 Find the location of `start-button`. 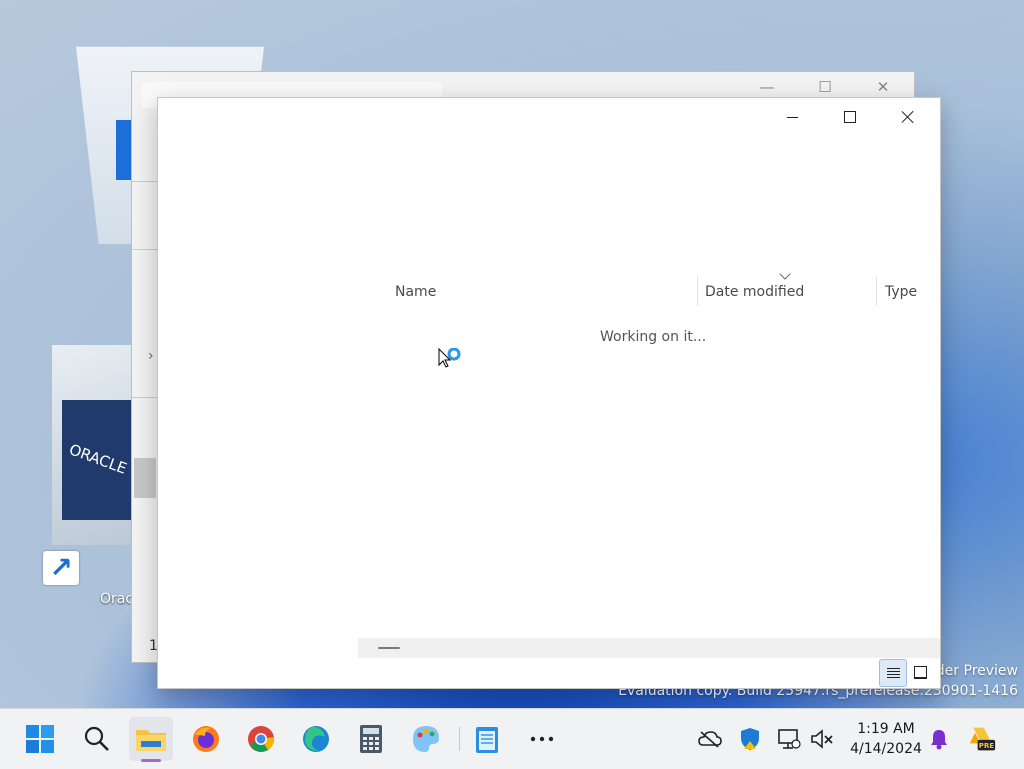

start-button is located at coordinates (40, 739).